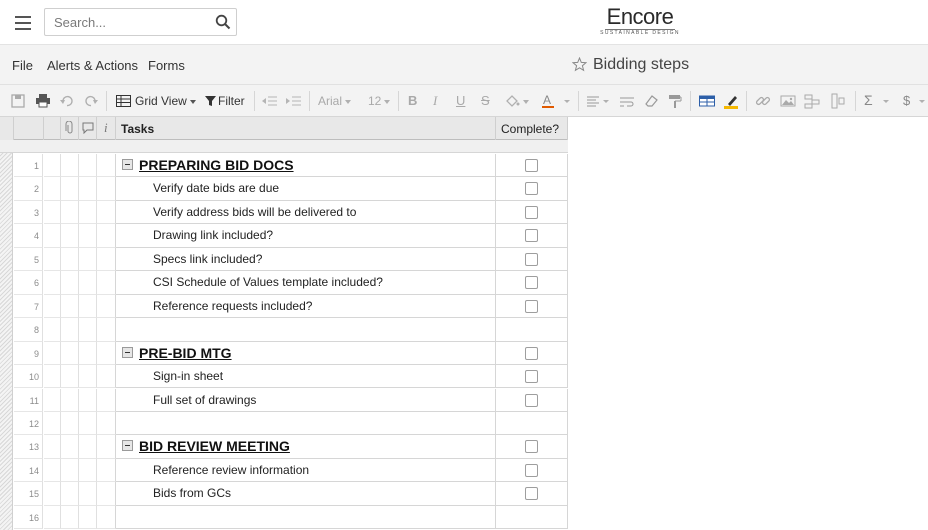 The width and height of the screenshot is (928, 530). What do you see at coordinates (306, 517) in the screenshot?
I see `task-cell` at bounding box center [306, 517].